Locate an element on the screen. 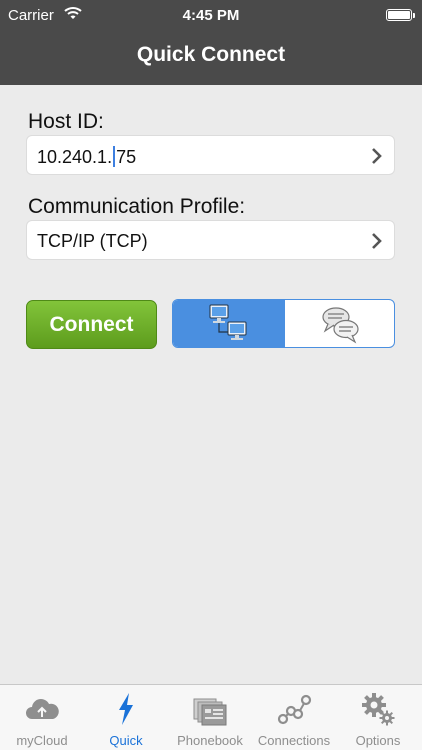 This screenshot has width=422, height=750. tab-mycloud: myCloud is located at coordinates (42, 717).